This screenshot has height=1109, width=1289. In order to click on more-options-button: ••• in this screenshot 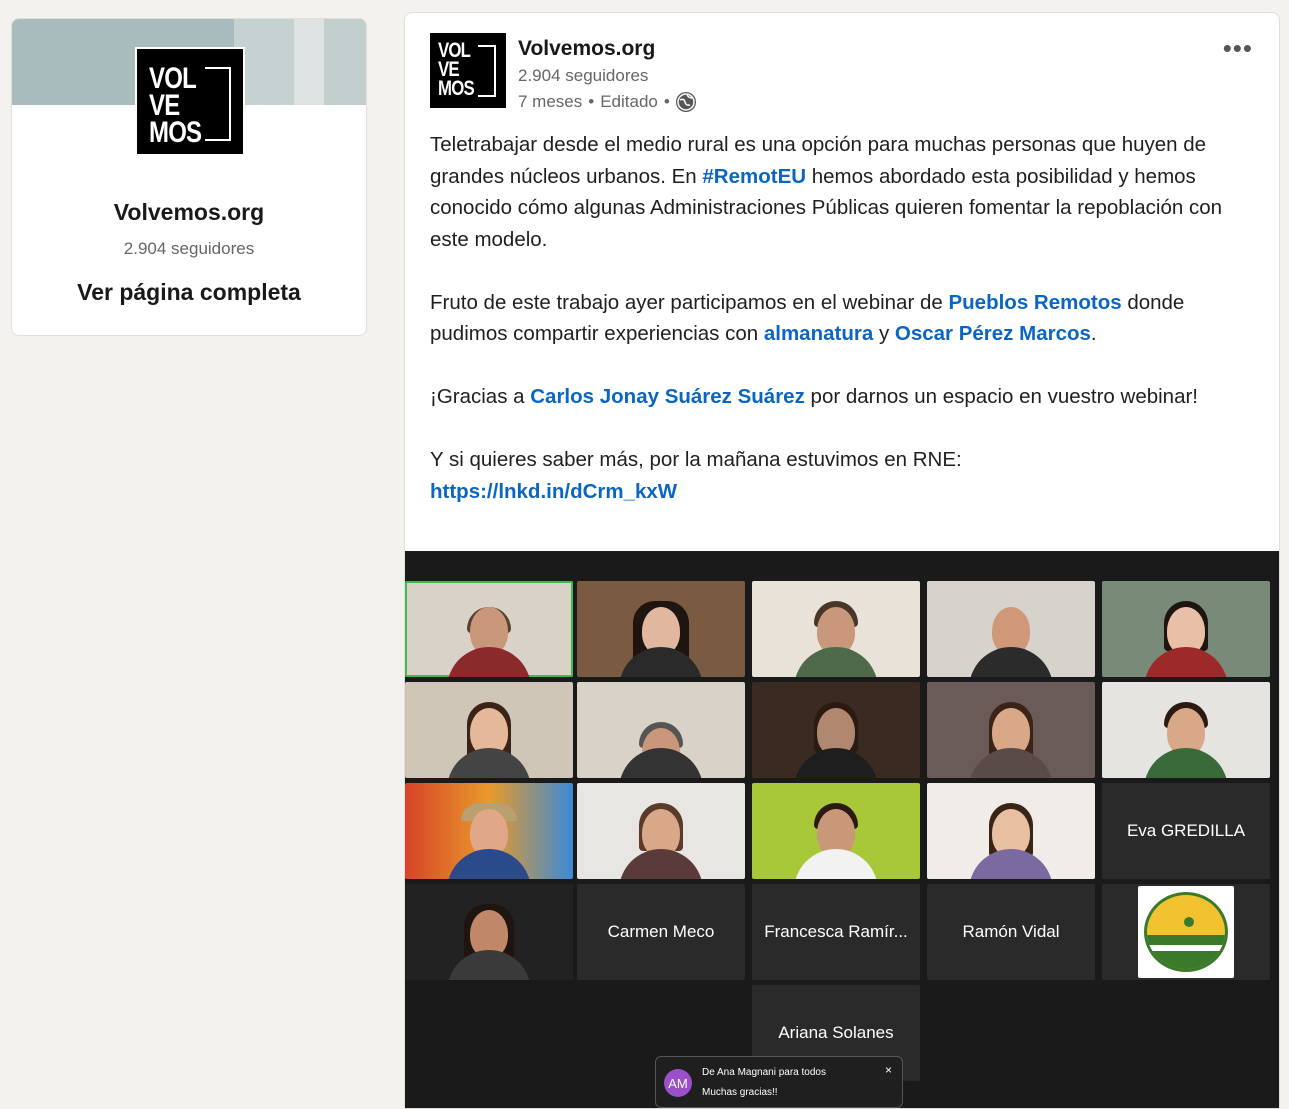, I will do `click(1238, 48)`.